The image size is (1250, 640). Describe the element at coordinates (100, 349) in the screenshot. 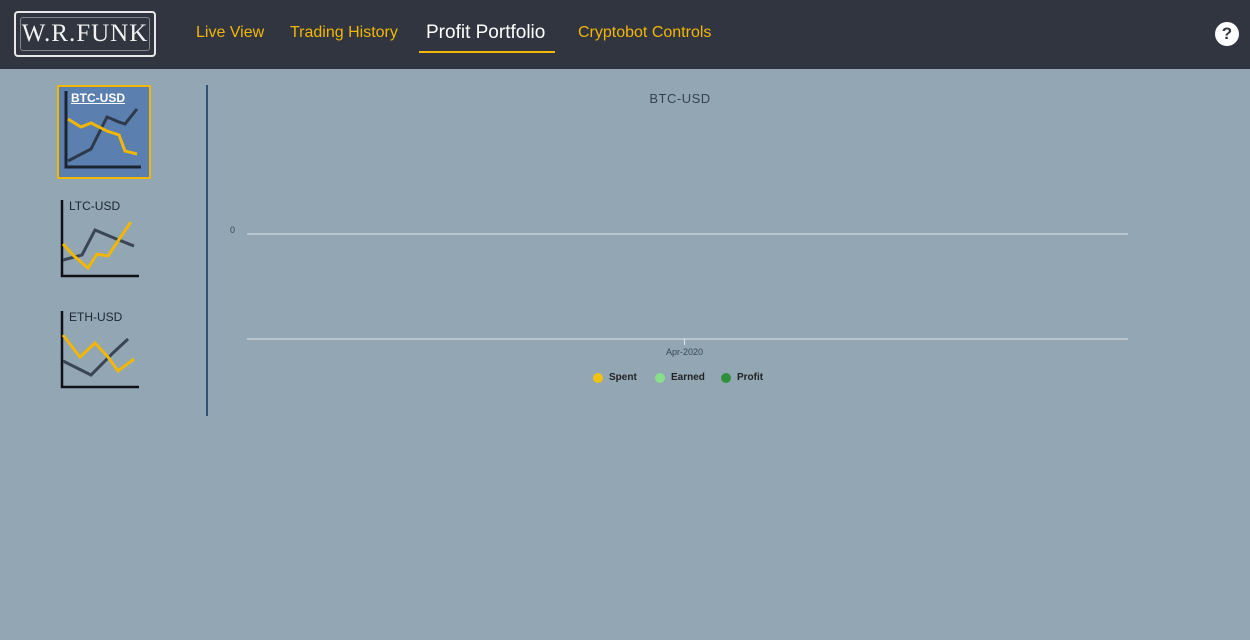

I see `sidebar-item-eth-usd: ETH-USD` at that location.